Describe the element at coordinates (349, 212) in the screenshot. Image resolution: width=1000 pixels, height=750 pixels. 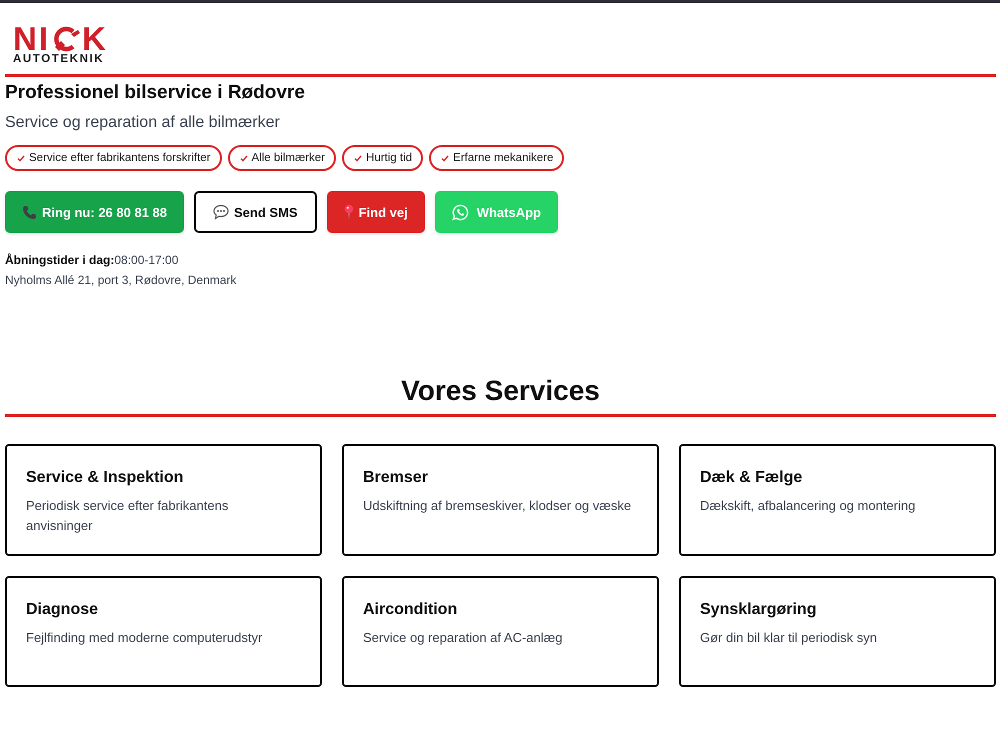
I see `pin-icon` at that location.